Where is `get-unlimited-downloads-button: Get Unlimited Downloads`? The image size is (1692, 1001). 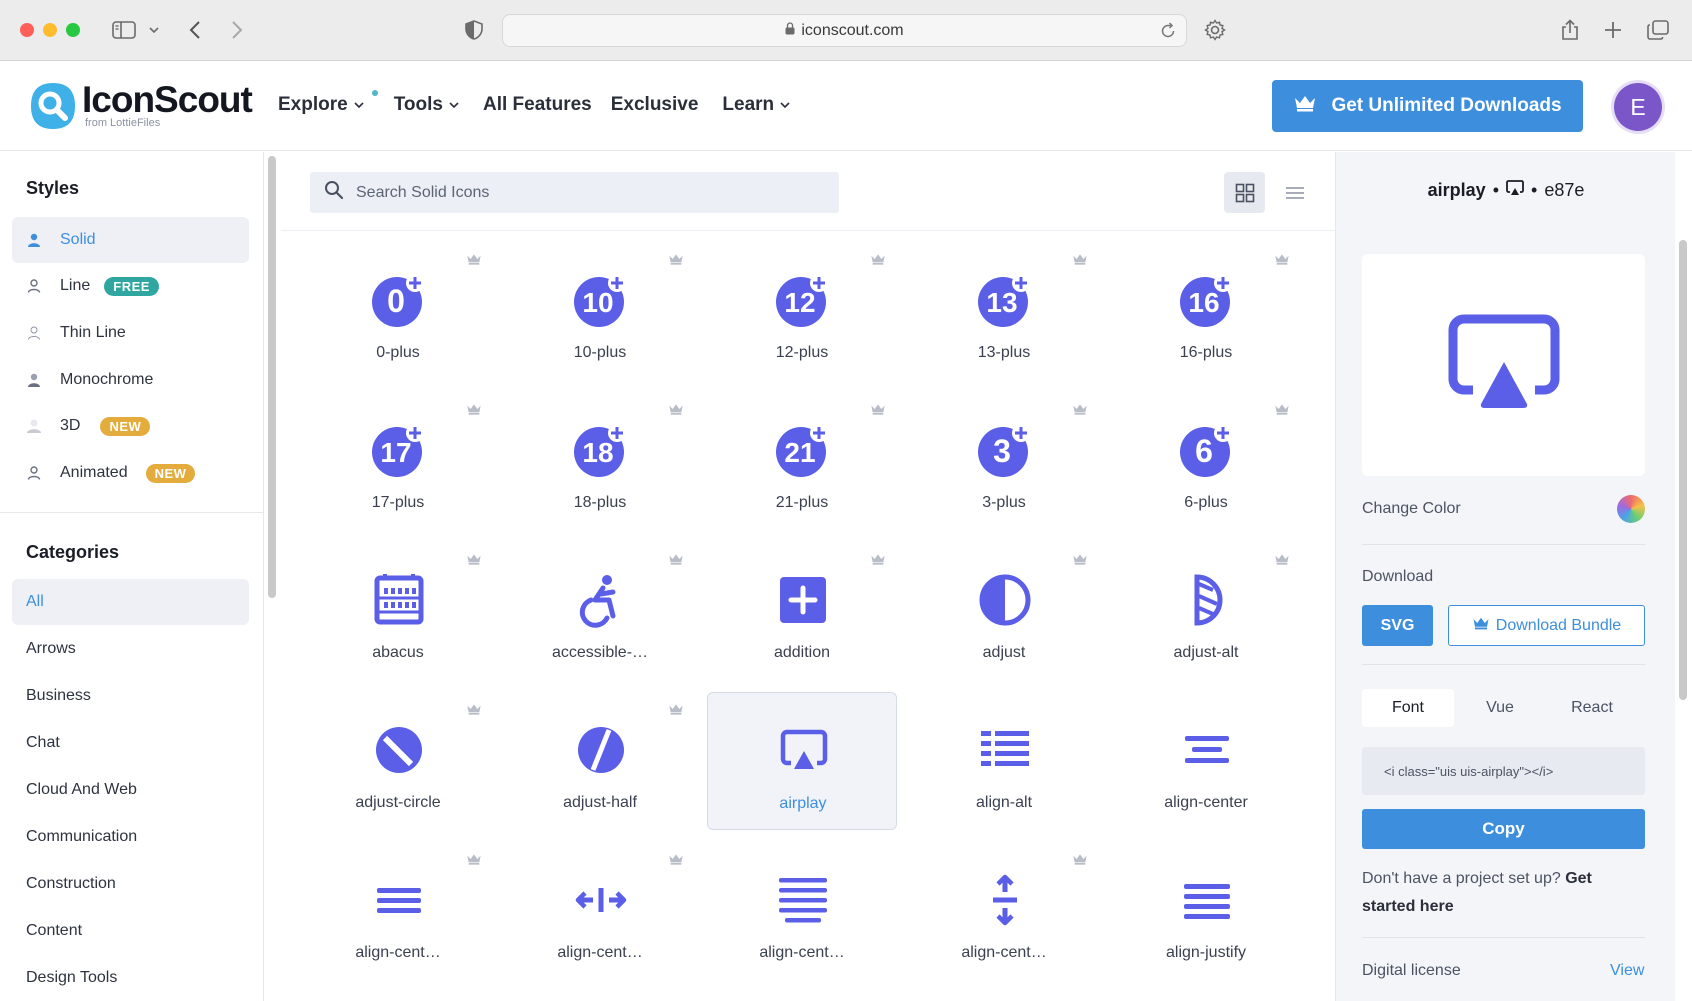
get-unlimited-downloads-button: Get Unlimited Downloads is located at coordinates (1427, 106).